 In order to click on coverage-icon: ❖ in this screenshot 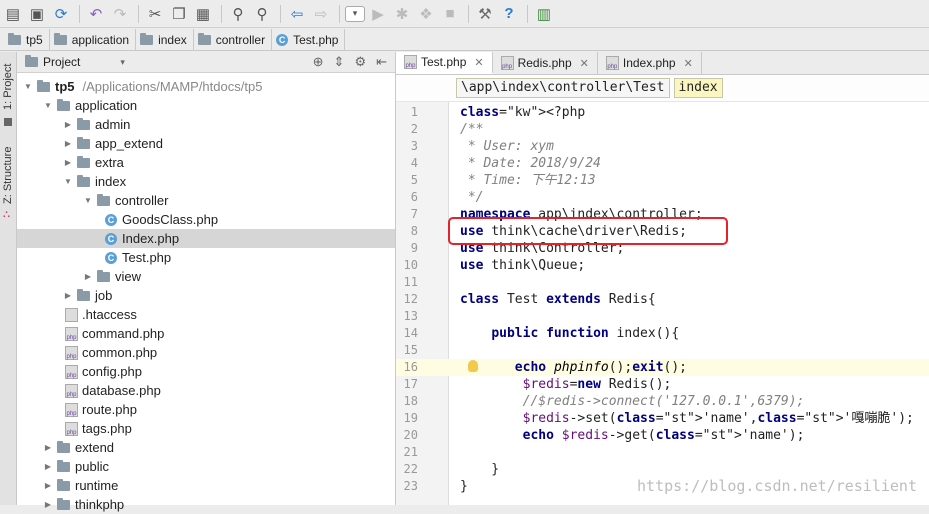, I will do `click(426, 14)`.